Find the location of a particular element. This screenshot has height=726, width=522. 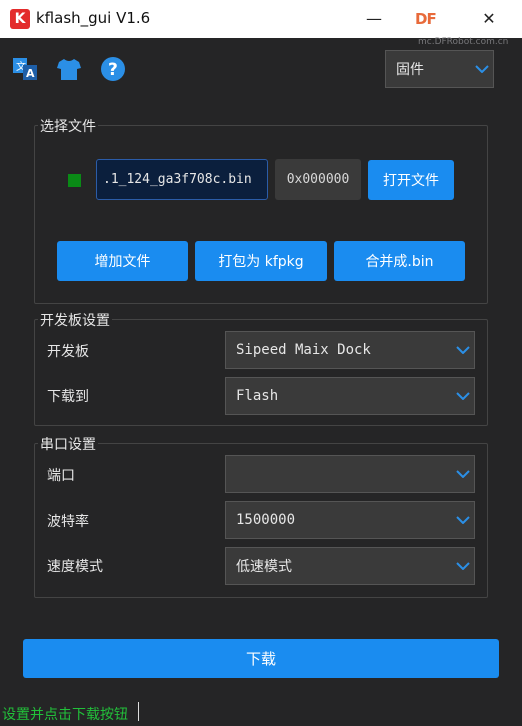

serial-section-title: 串口设置 is located at coordinates (68, 444).